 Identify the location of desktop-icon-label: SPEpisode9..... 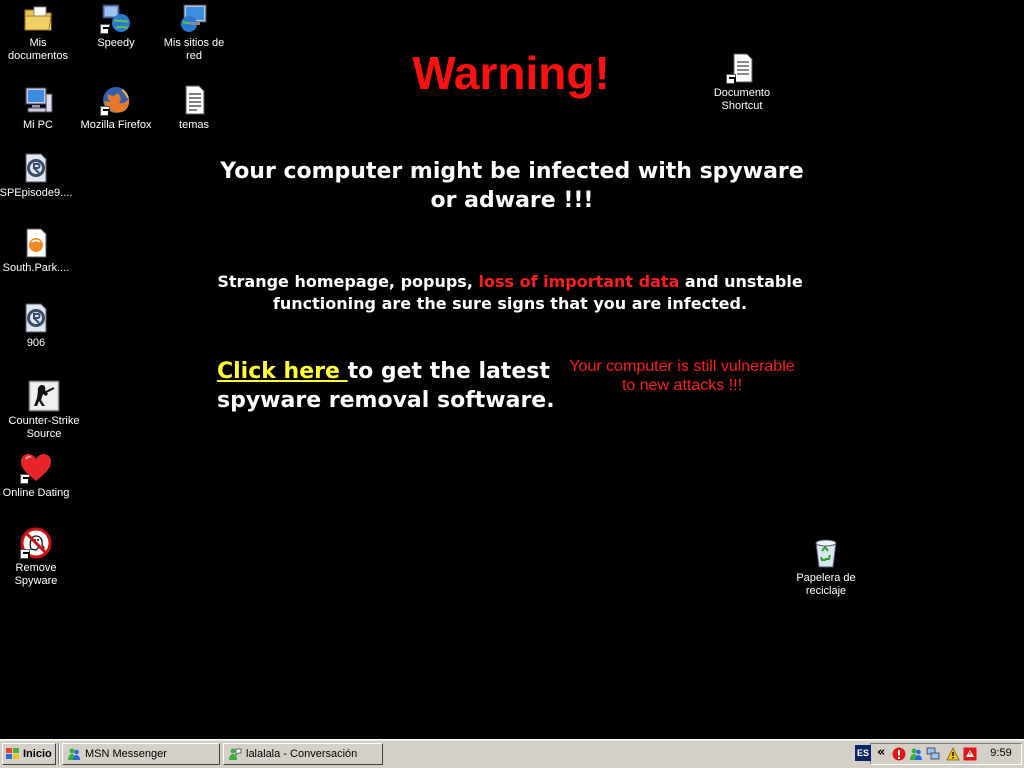
(36, 193).